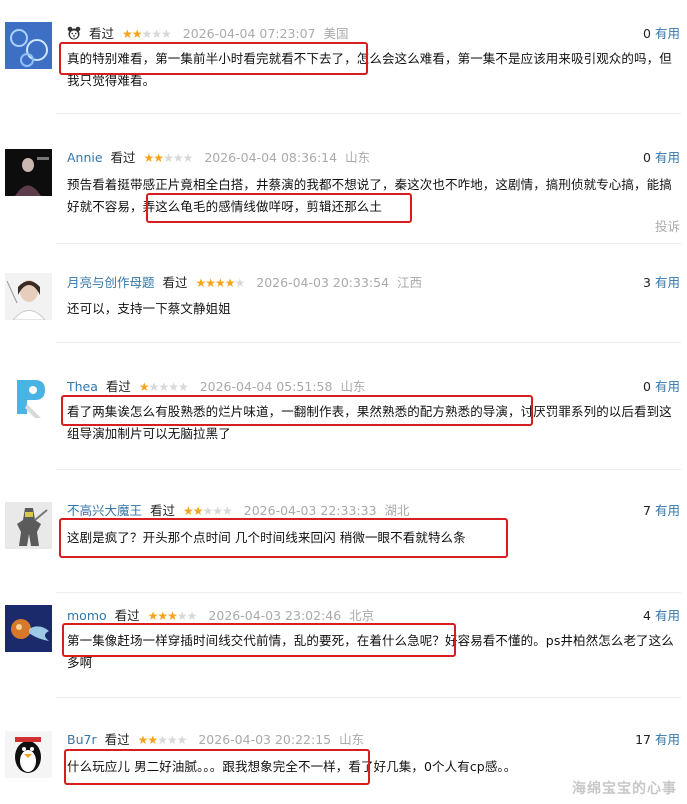 The height and width of the screenshot is (804, 687). What do you see at coordinates (292, 766) in the screenshot?
I see `comment-text: 什么玩应儿 男二好油腻。。。跟我想象完全不一样，看了好几集，0个人有cp感。。` at bounding box center [292, 766].